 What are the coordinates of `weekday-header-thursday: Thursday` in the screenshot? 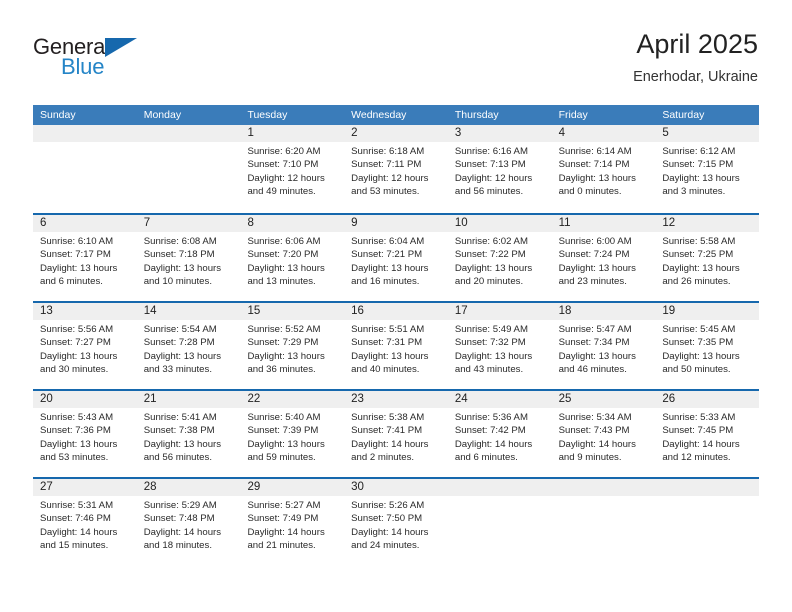 It's located at (476, 115).